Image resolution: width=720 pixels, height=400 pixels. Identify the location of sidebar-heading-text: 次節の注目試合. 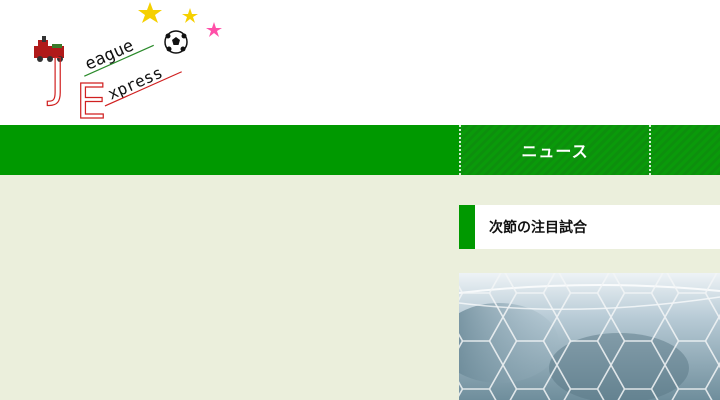
(538, 228).